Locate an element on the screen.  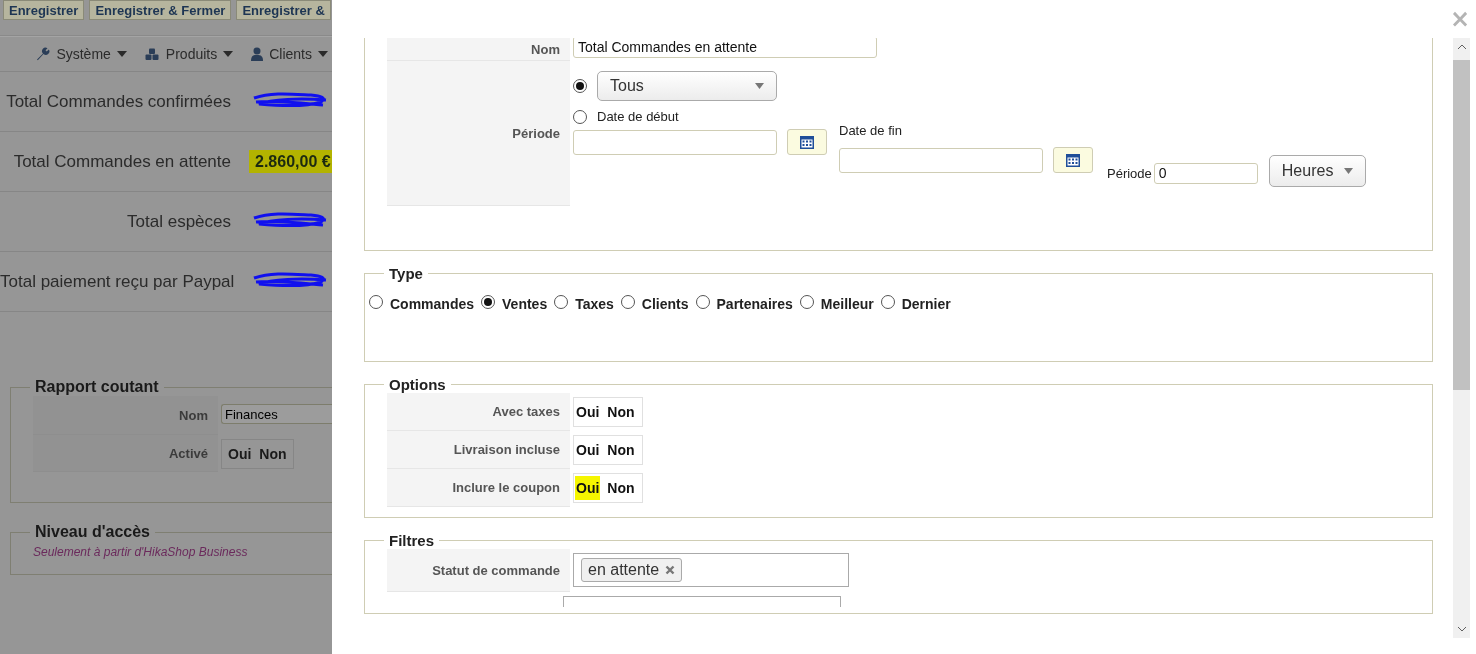
toolbar-button: Enregistrer & Fermer is located at coordinates (160, 10).